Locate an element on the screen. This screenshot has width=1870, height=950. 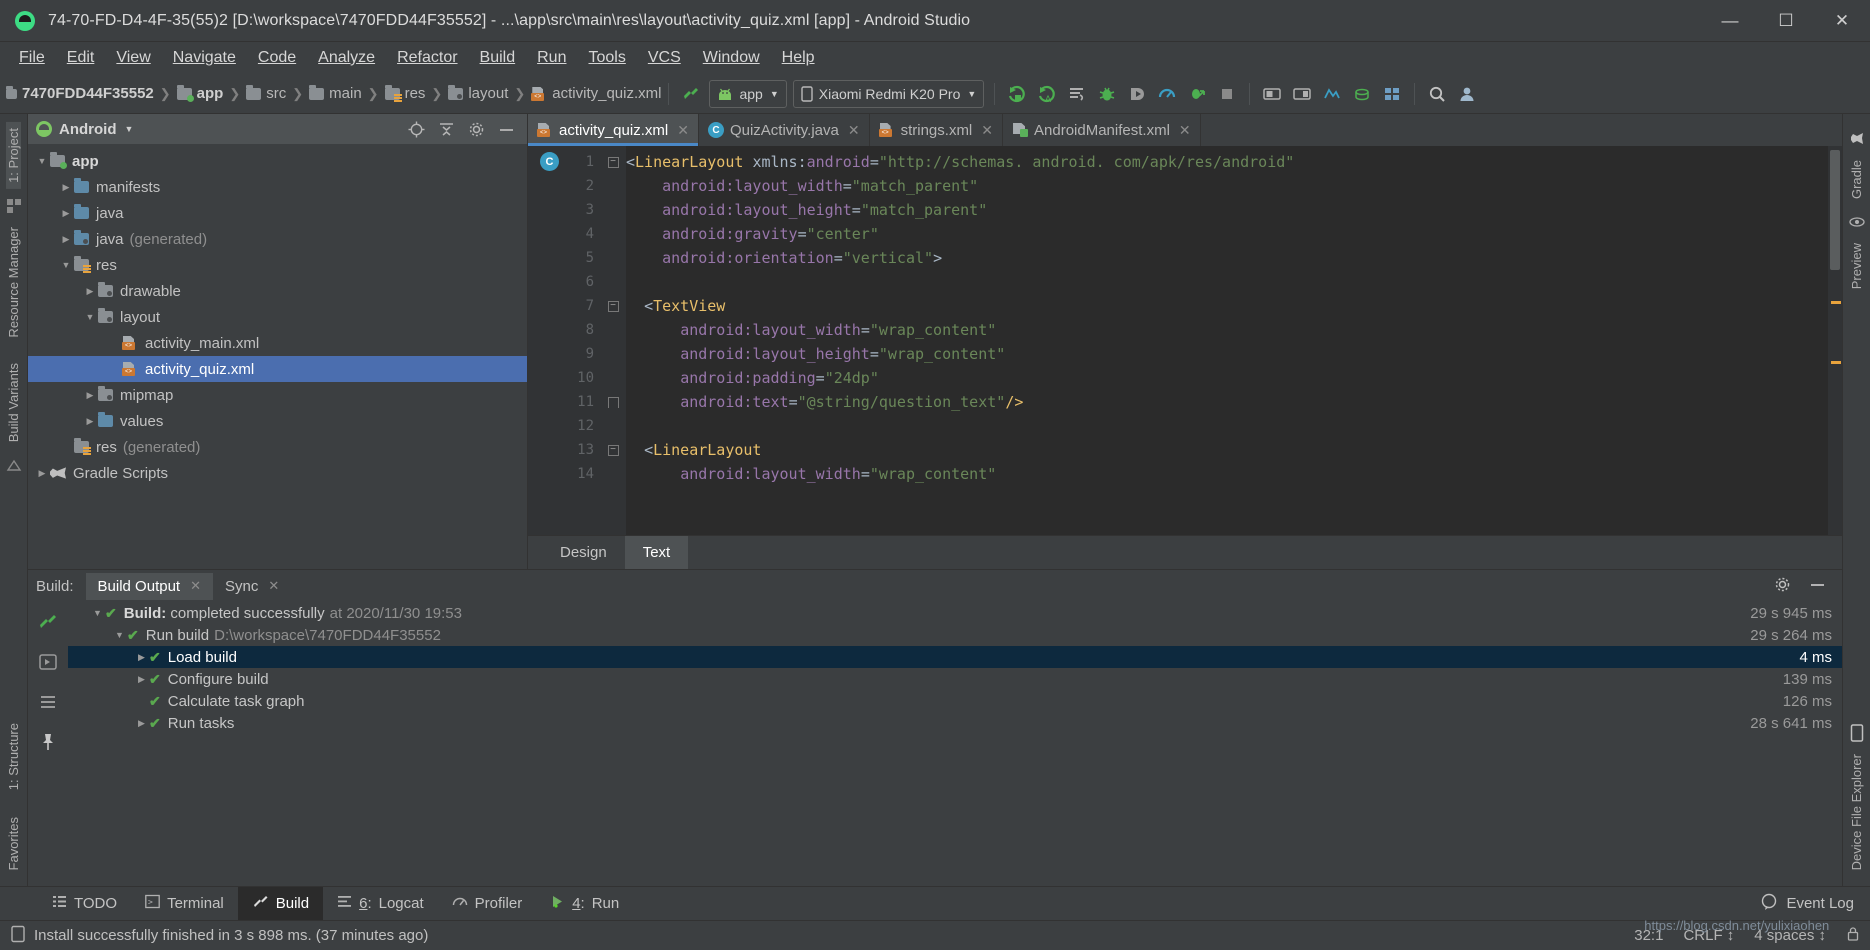
toggle-tasks-icon is located at coordinates (48, 704).